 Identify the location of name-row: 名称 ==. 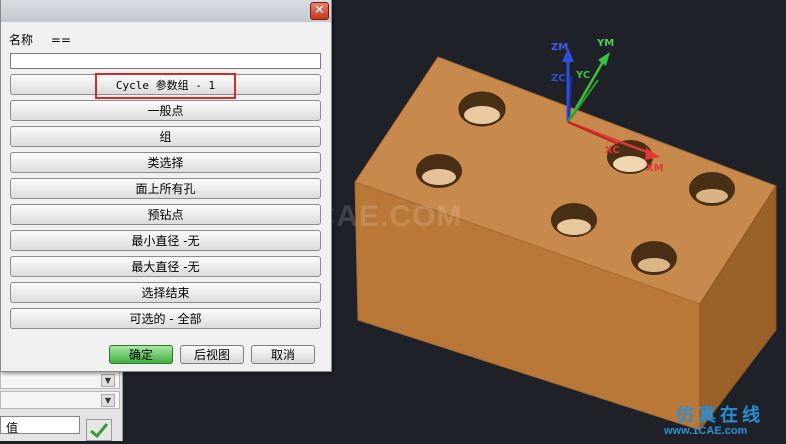
(47, 39).